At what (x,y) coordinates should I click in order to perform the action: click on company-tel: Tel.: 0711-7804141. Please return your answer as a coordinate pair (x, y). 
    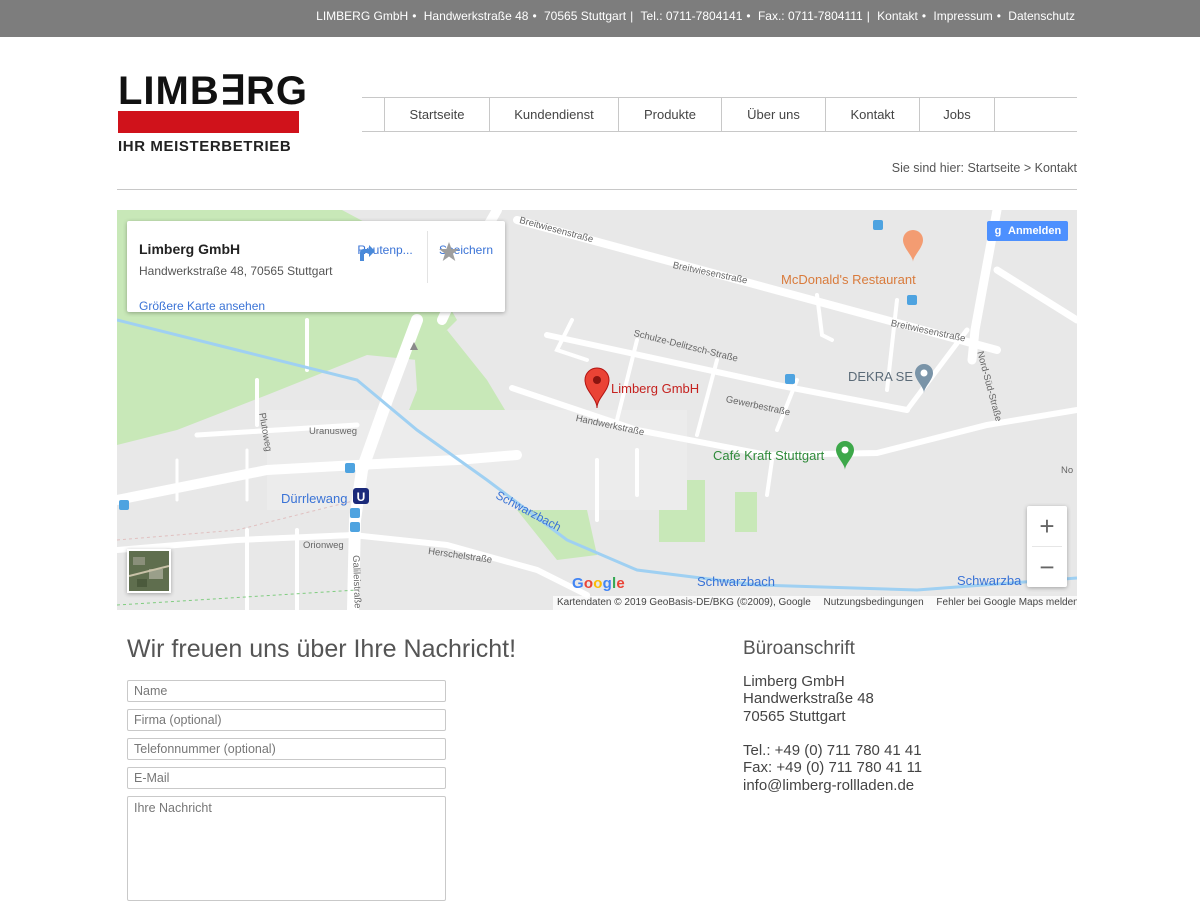
    Looking at the image, I should click on (691, 16).